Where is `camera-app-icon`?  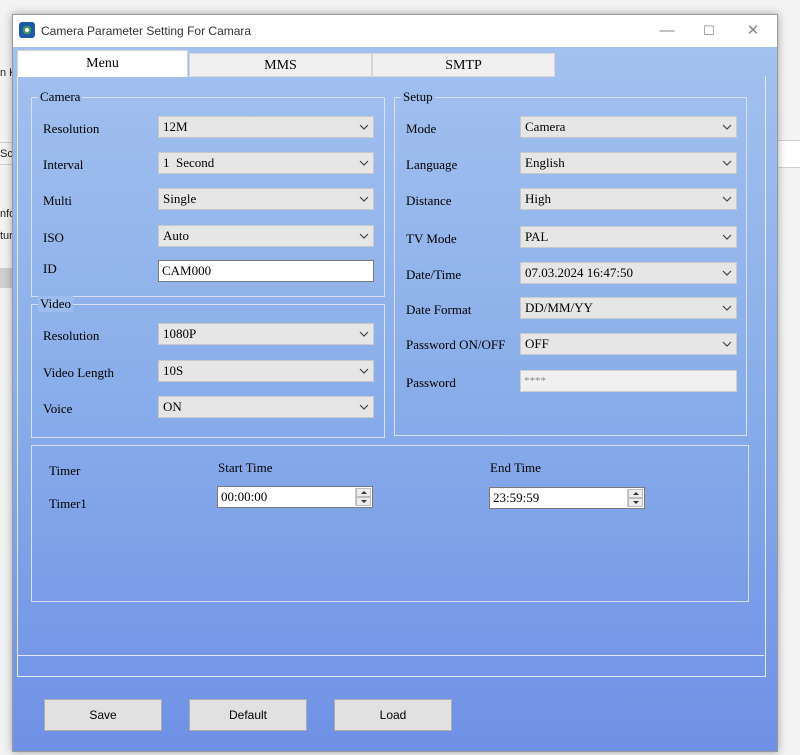
camera-app-icon is located at coordinates (27, 30).